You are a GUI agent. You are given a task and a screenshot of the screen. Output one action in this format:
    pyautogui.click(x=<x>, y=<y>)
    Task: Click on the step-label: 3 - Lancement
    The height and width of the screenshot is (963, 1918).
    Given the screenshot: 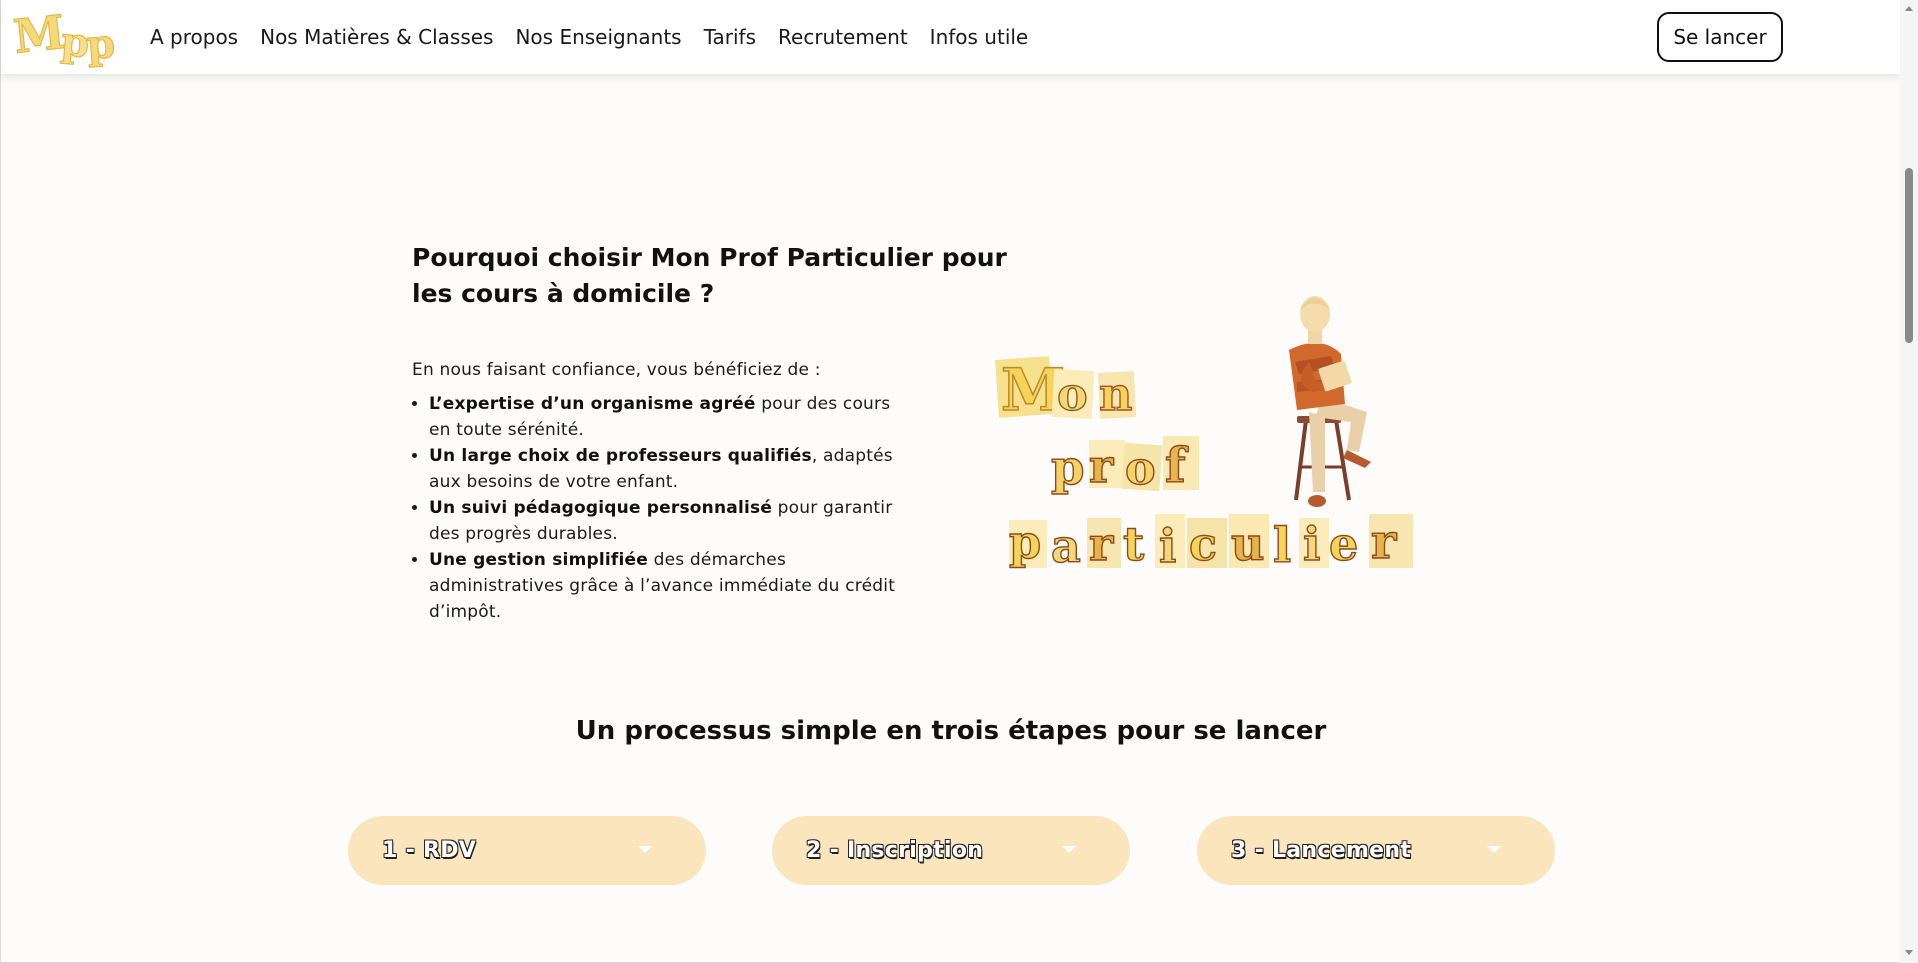 What is the action you would take?
    pyautogui.click(x=1321, y=850)
    